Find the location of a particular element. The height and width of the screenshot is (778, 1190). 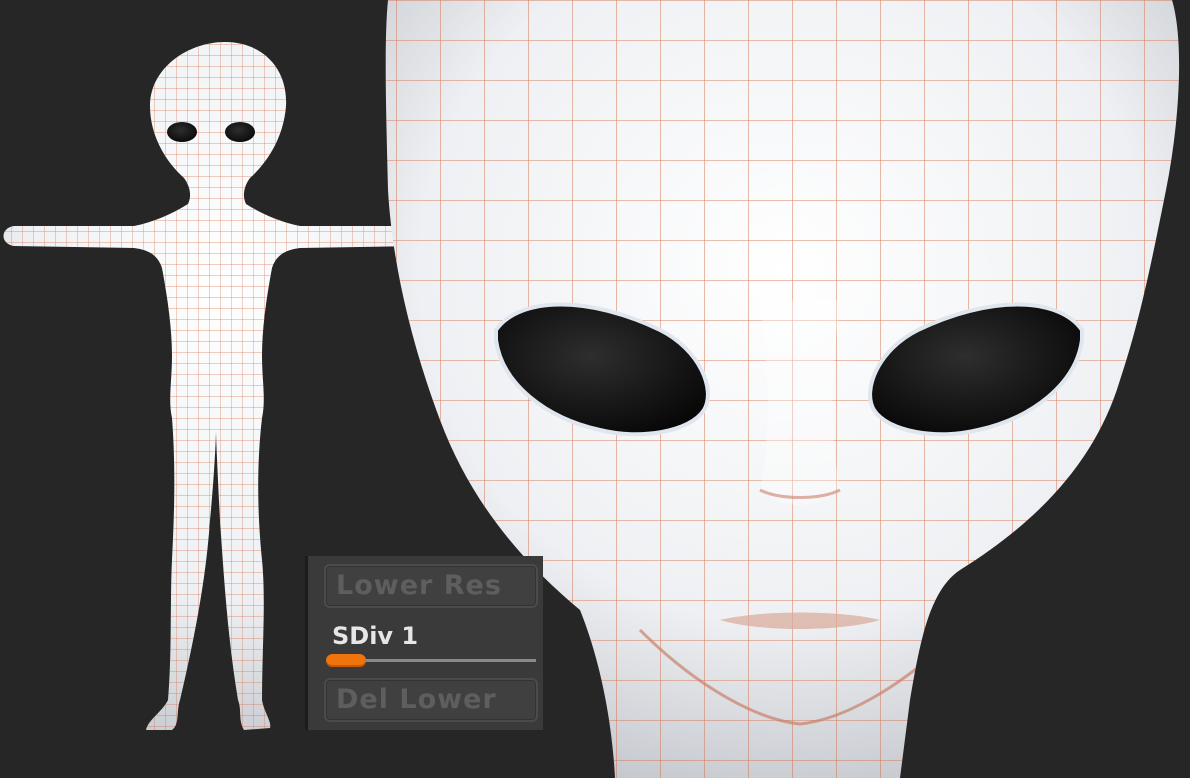

del-lower-button: Del Lower is located at coordinates (431, 700).